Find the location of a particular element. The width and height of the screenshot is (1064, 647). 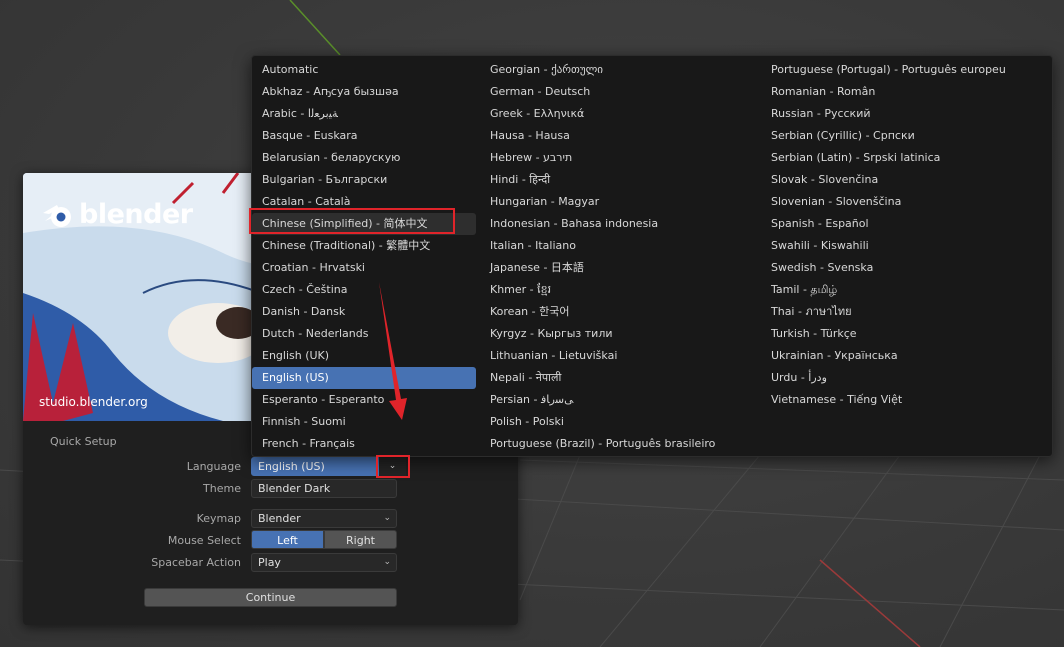

language-option: Indonesian - Bahasa indonesia is located at coordinates (619, 224).